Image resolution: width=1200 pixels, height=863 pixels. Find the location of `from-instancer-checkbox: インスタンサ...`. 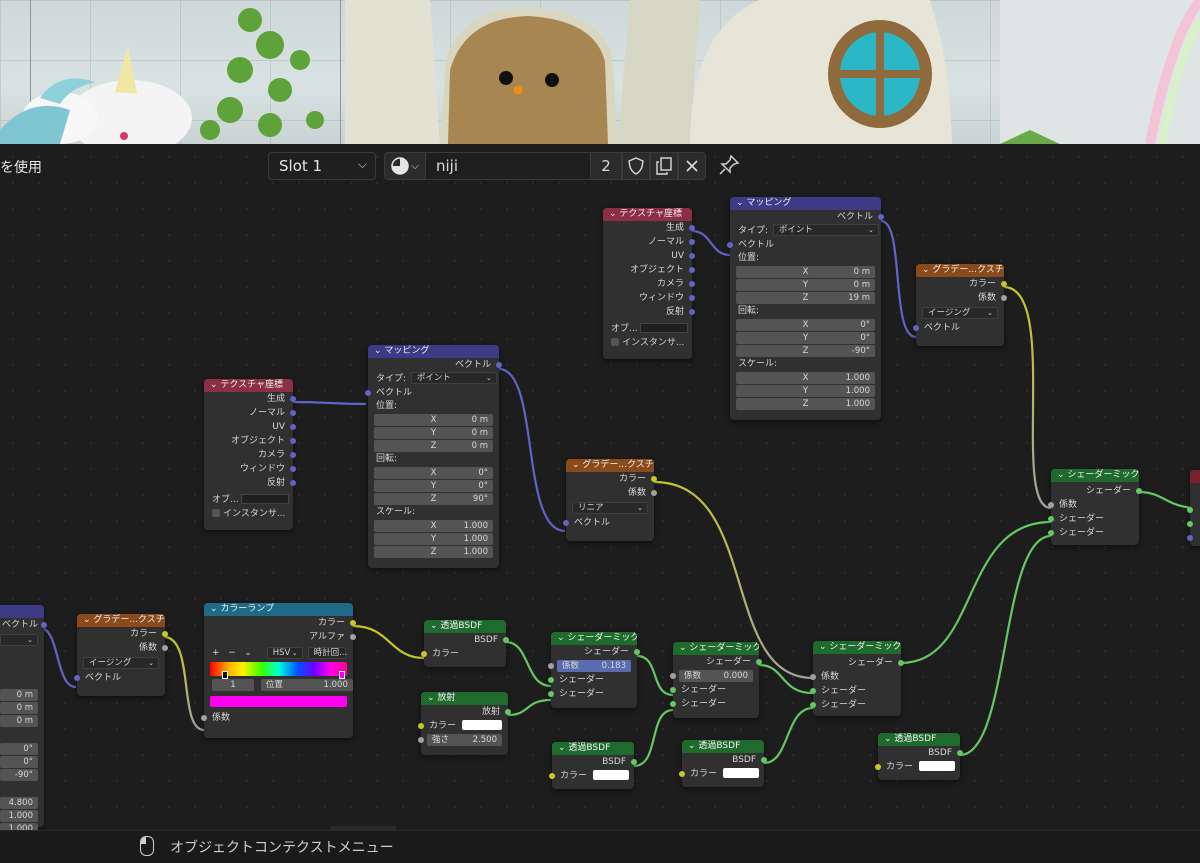

from-instancer-checkbox: インスタンサ... is located at coordinates (647, 343).